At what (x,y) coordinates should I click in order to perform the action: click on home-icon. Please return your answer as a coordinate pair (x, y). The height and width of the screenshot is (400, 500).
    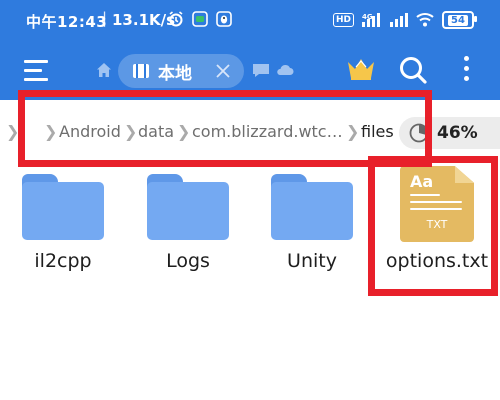
    Looking at the image, I should click on (104, 70).